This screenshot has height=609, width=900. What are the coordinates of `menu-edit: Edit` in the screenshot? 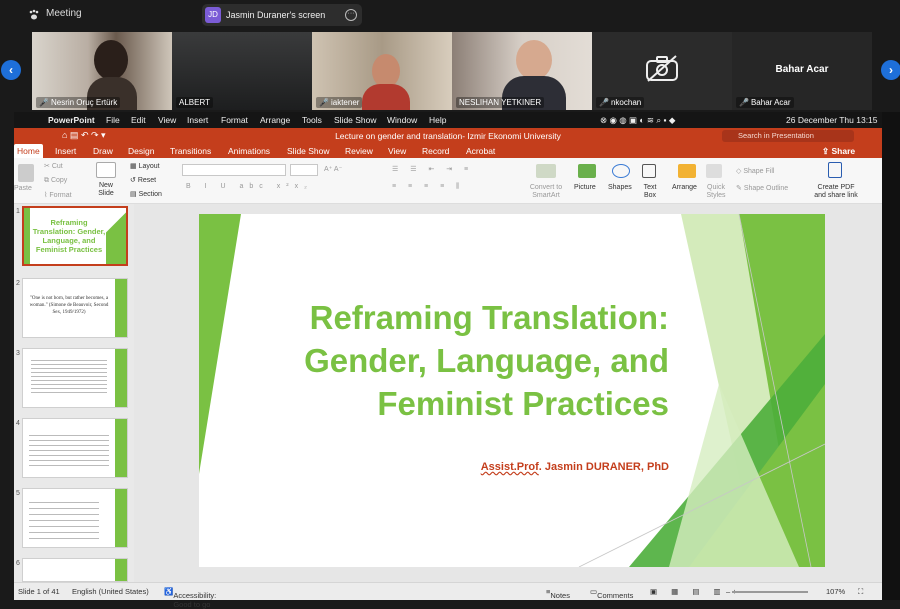 It's located at (138, 120).